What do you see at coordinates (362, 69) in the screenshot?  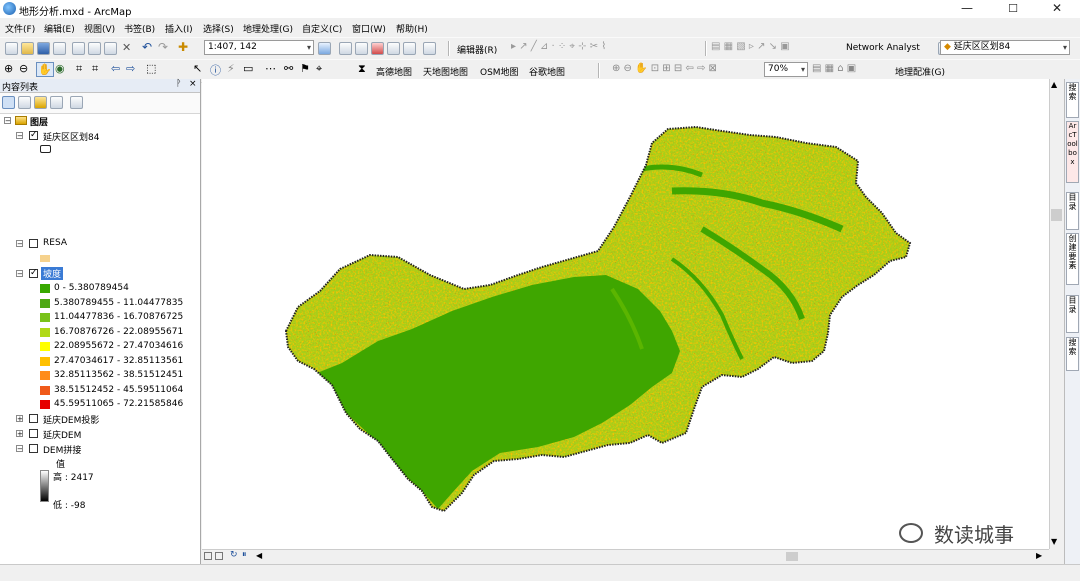 I see `time-slider-icon: ⧗` at bounding box center [362, 69].